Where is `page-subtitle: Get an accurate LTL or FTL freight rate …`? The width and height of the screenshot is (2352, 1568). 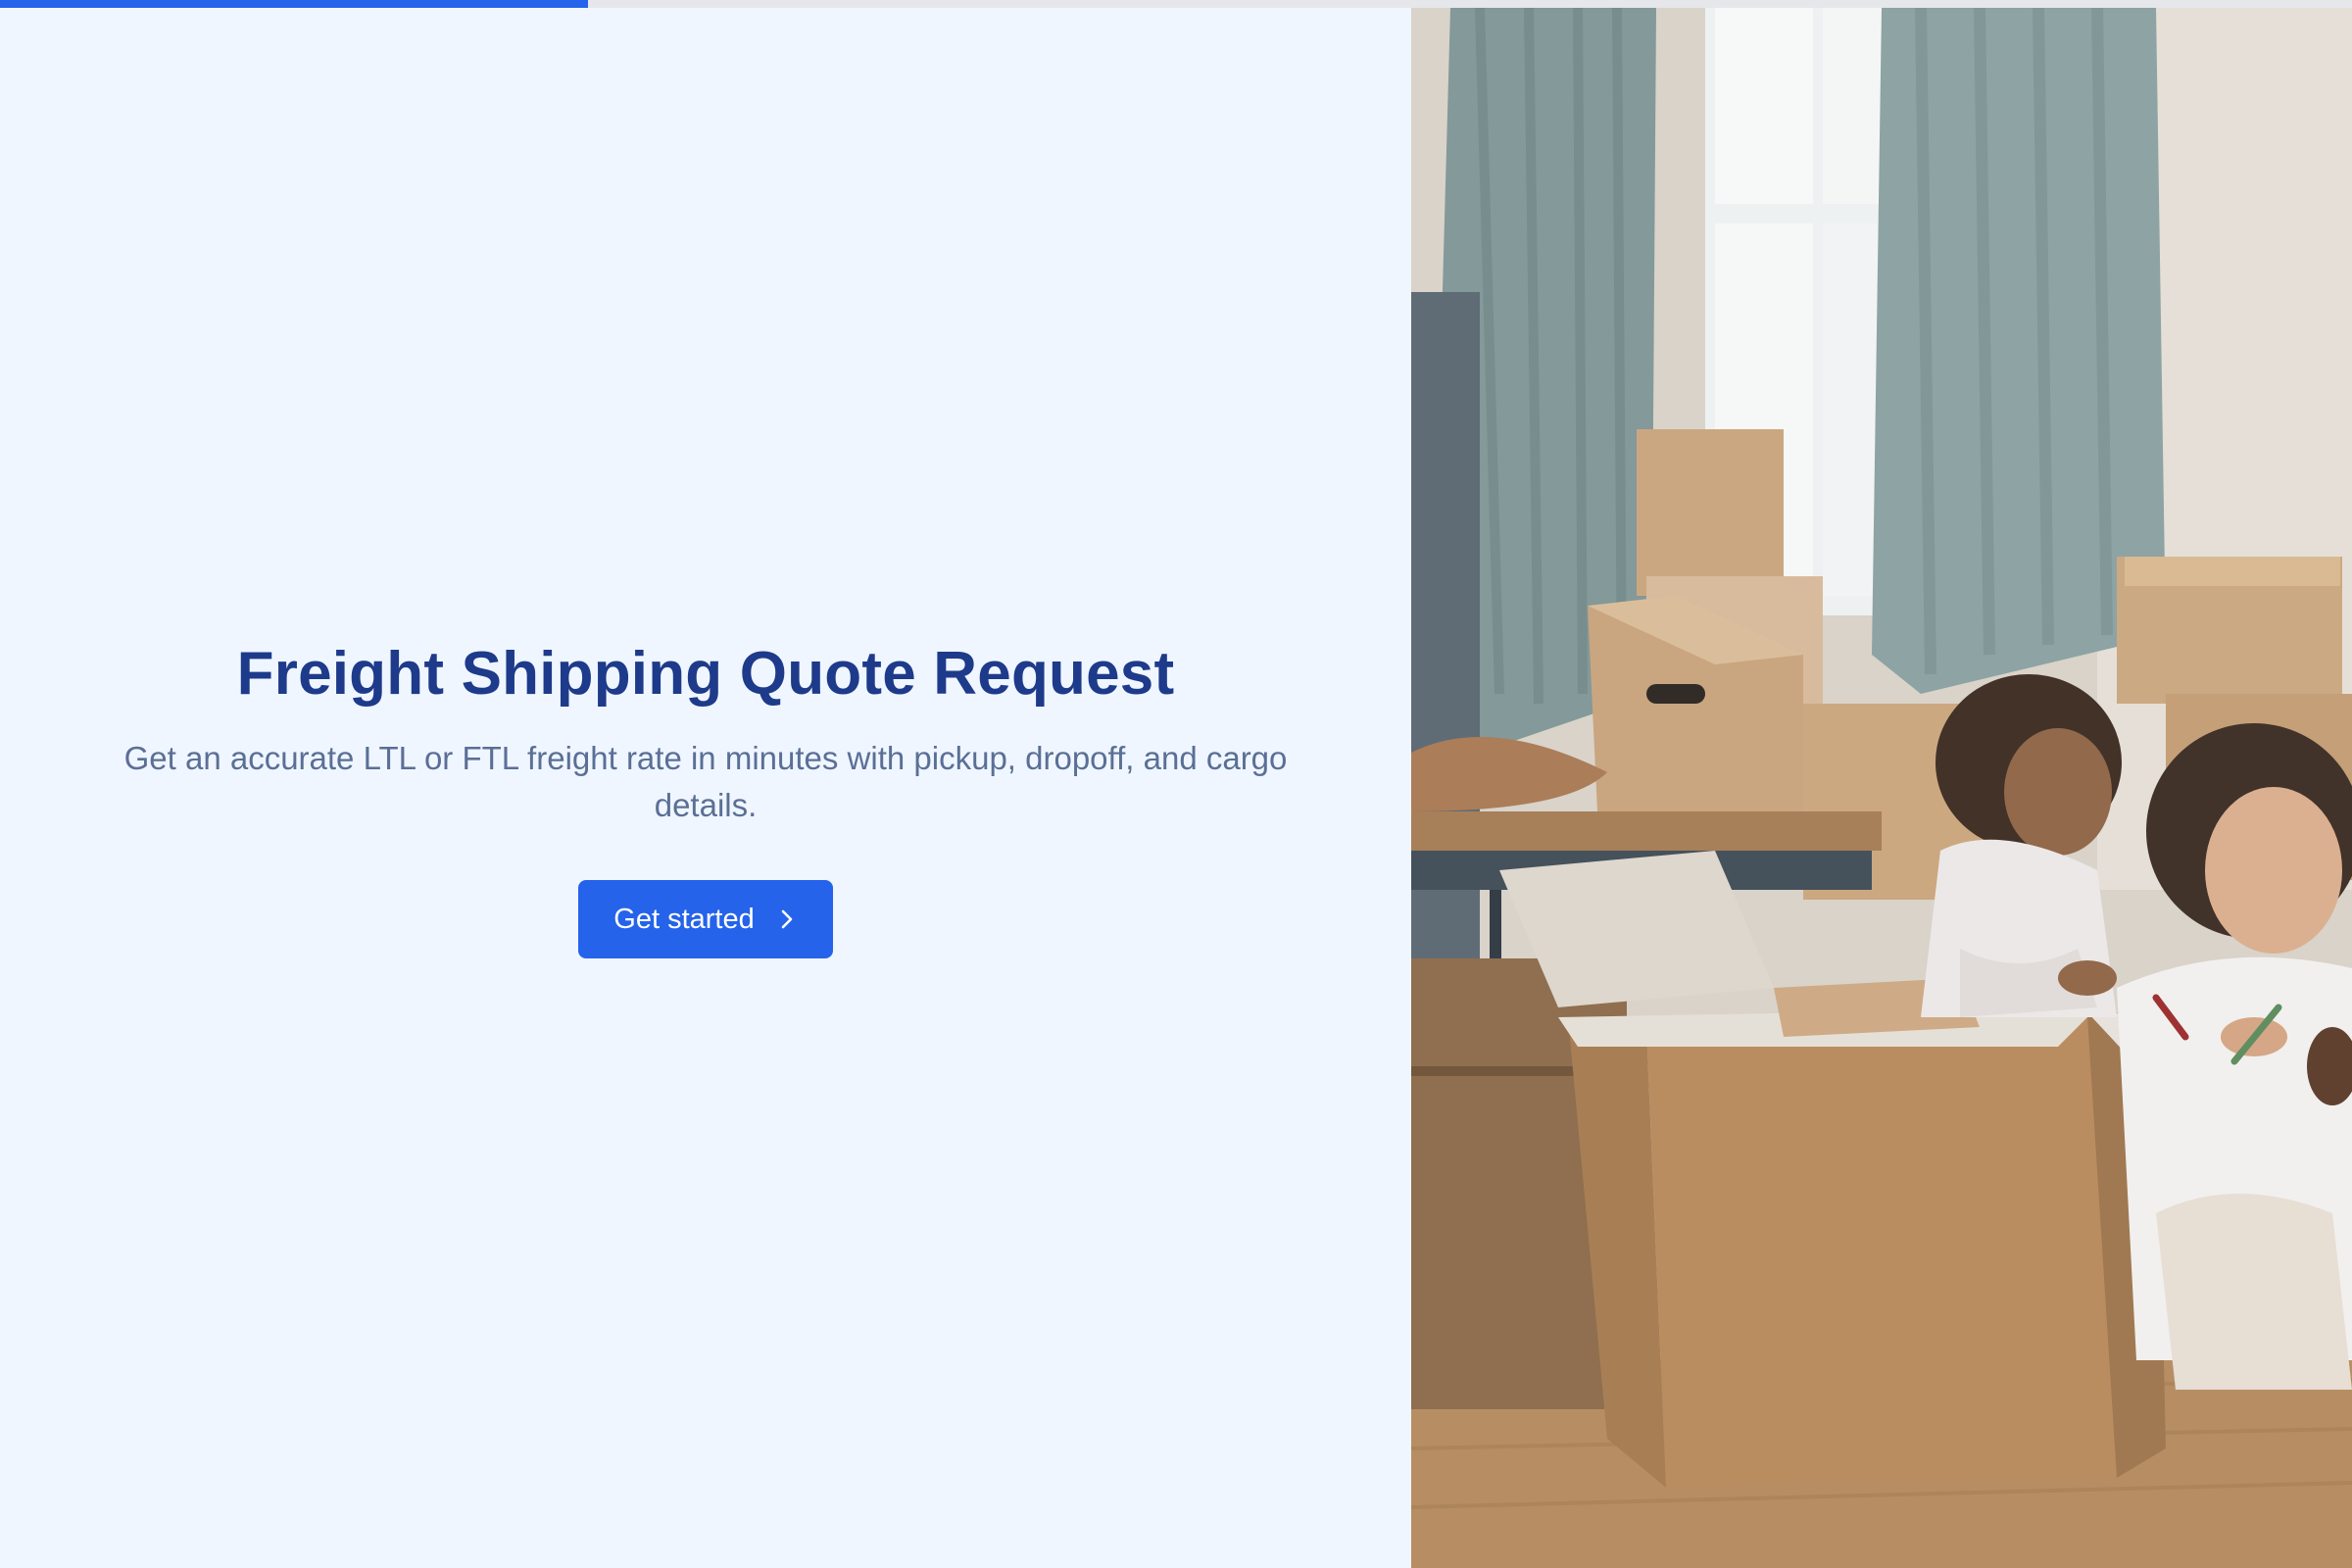 page-subtitle: Get an accurate LTL or FTL freight rate … is located at coordinates (705, 781).